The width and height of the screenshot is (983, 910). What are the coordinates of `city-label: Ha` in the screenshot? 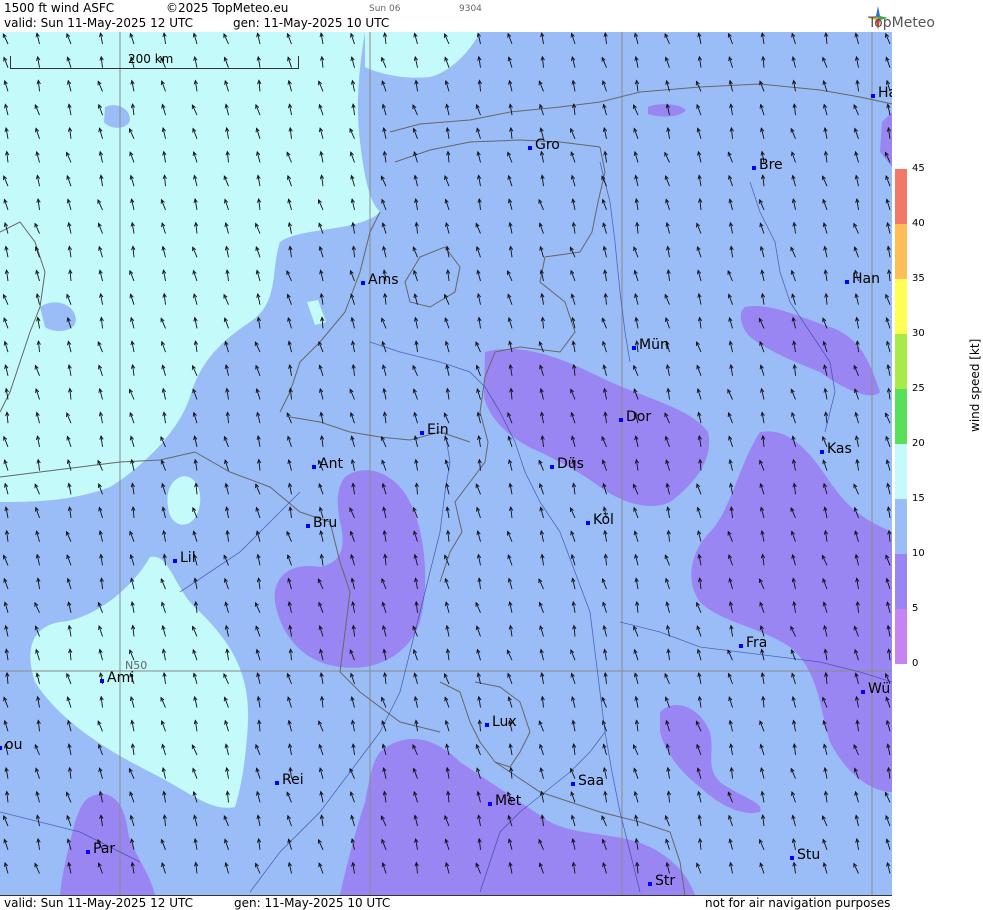 It's located at (881, 93).